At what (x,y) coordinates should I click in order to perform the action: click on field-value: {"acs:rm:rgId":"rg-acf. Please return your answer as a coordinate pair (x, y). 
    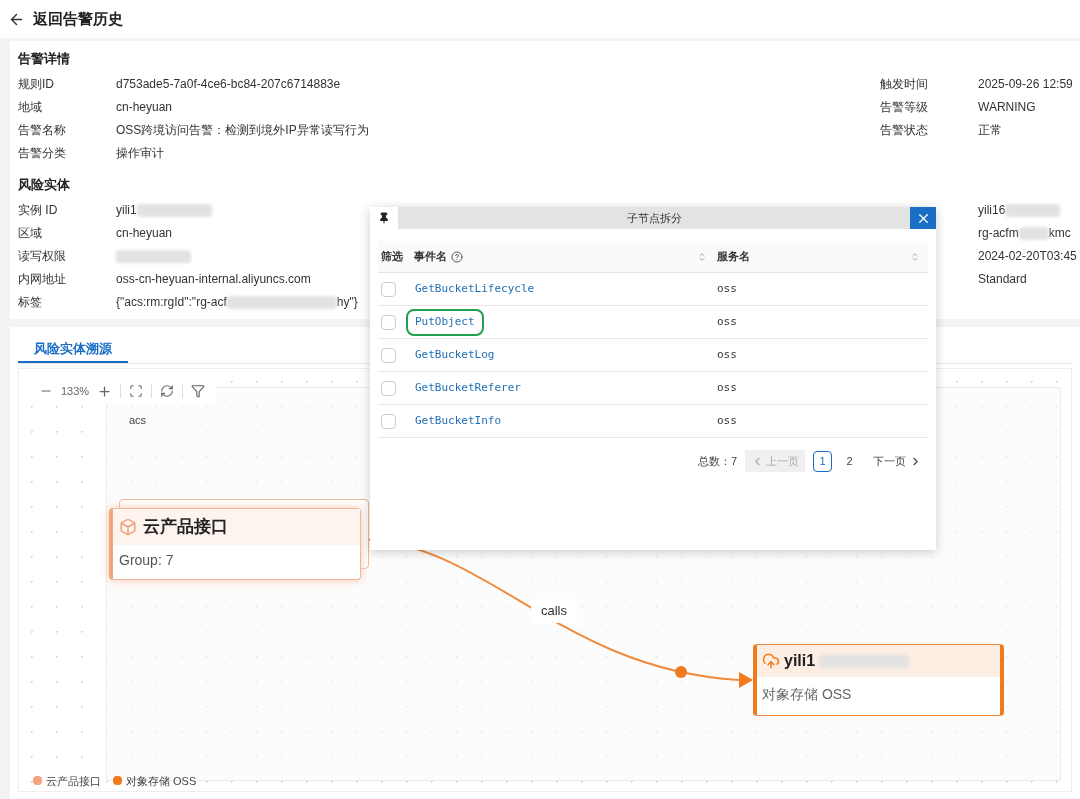
    Looking at the image, I should click on (171, 302).